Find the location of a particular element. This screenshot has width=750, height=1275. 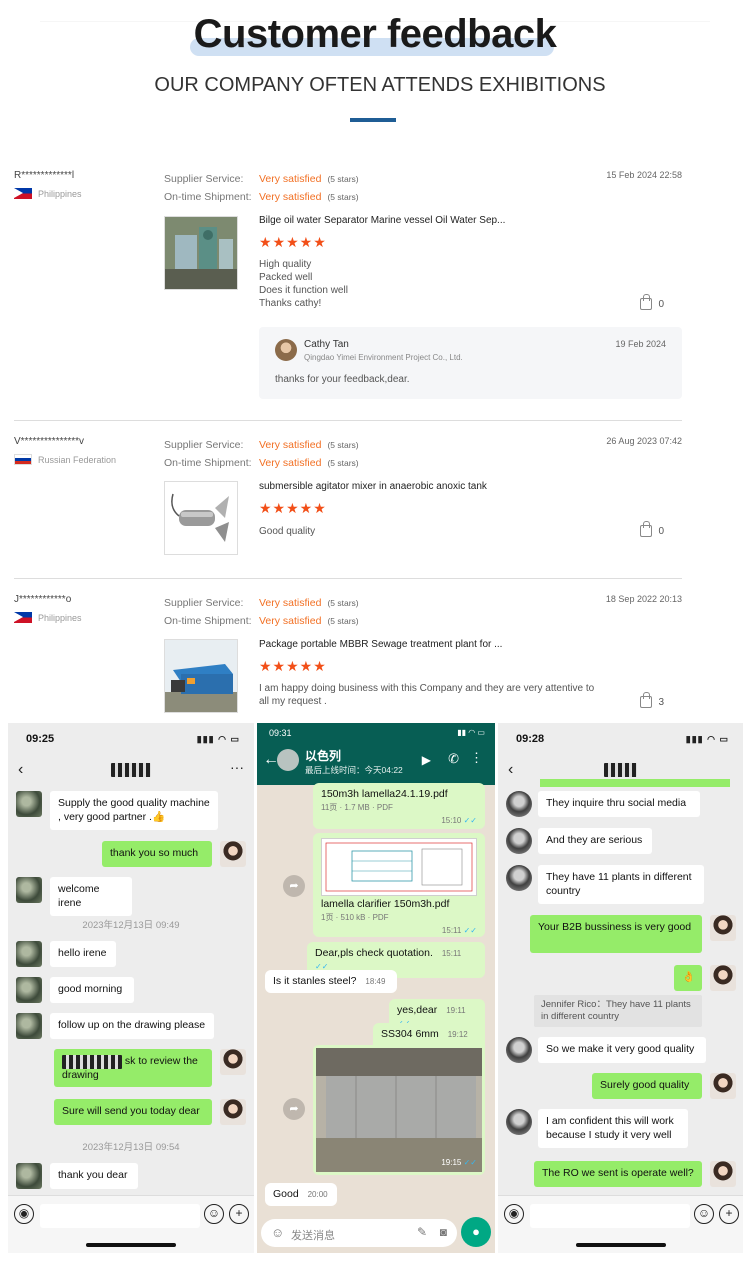

title-underline is located at coordinates (373, 120).